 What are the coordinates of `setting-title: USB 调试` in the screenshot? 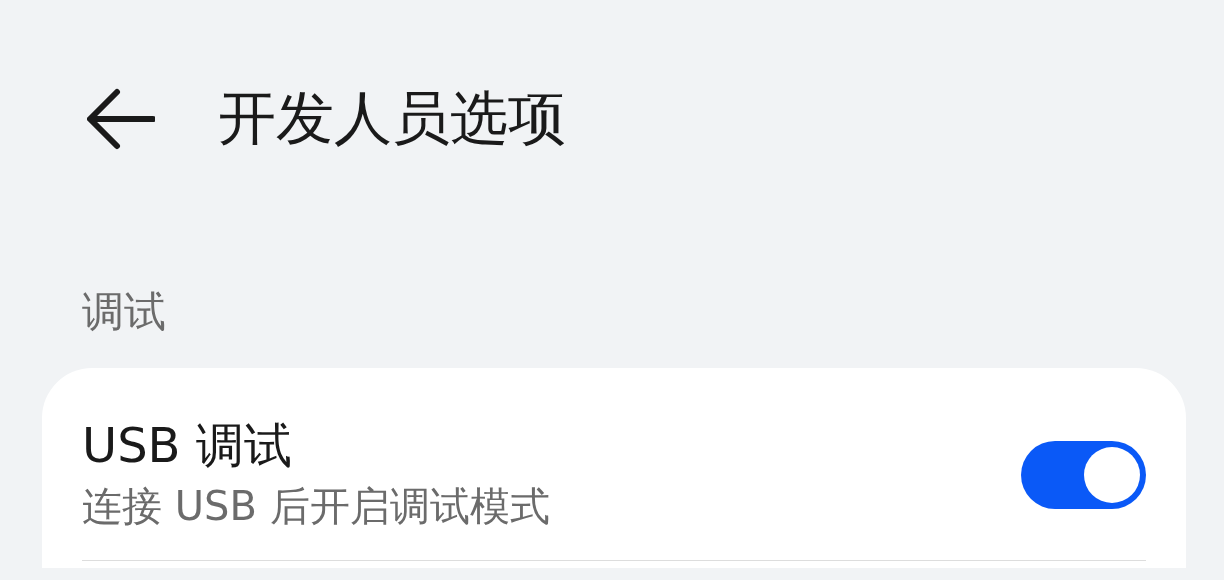 It's located at (187, 445).